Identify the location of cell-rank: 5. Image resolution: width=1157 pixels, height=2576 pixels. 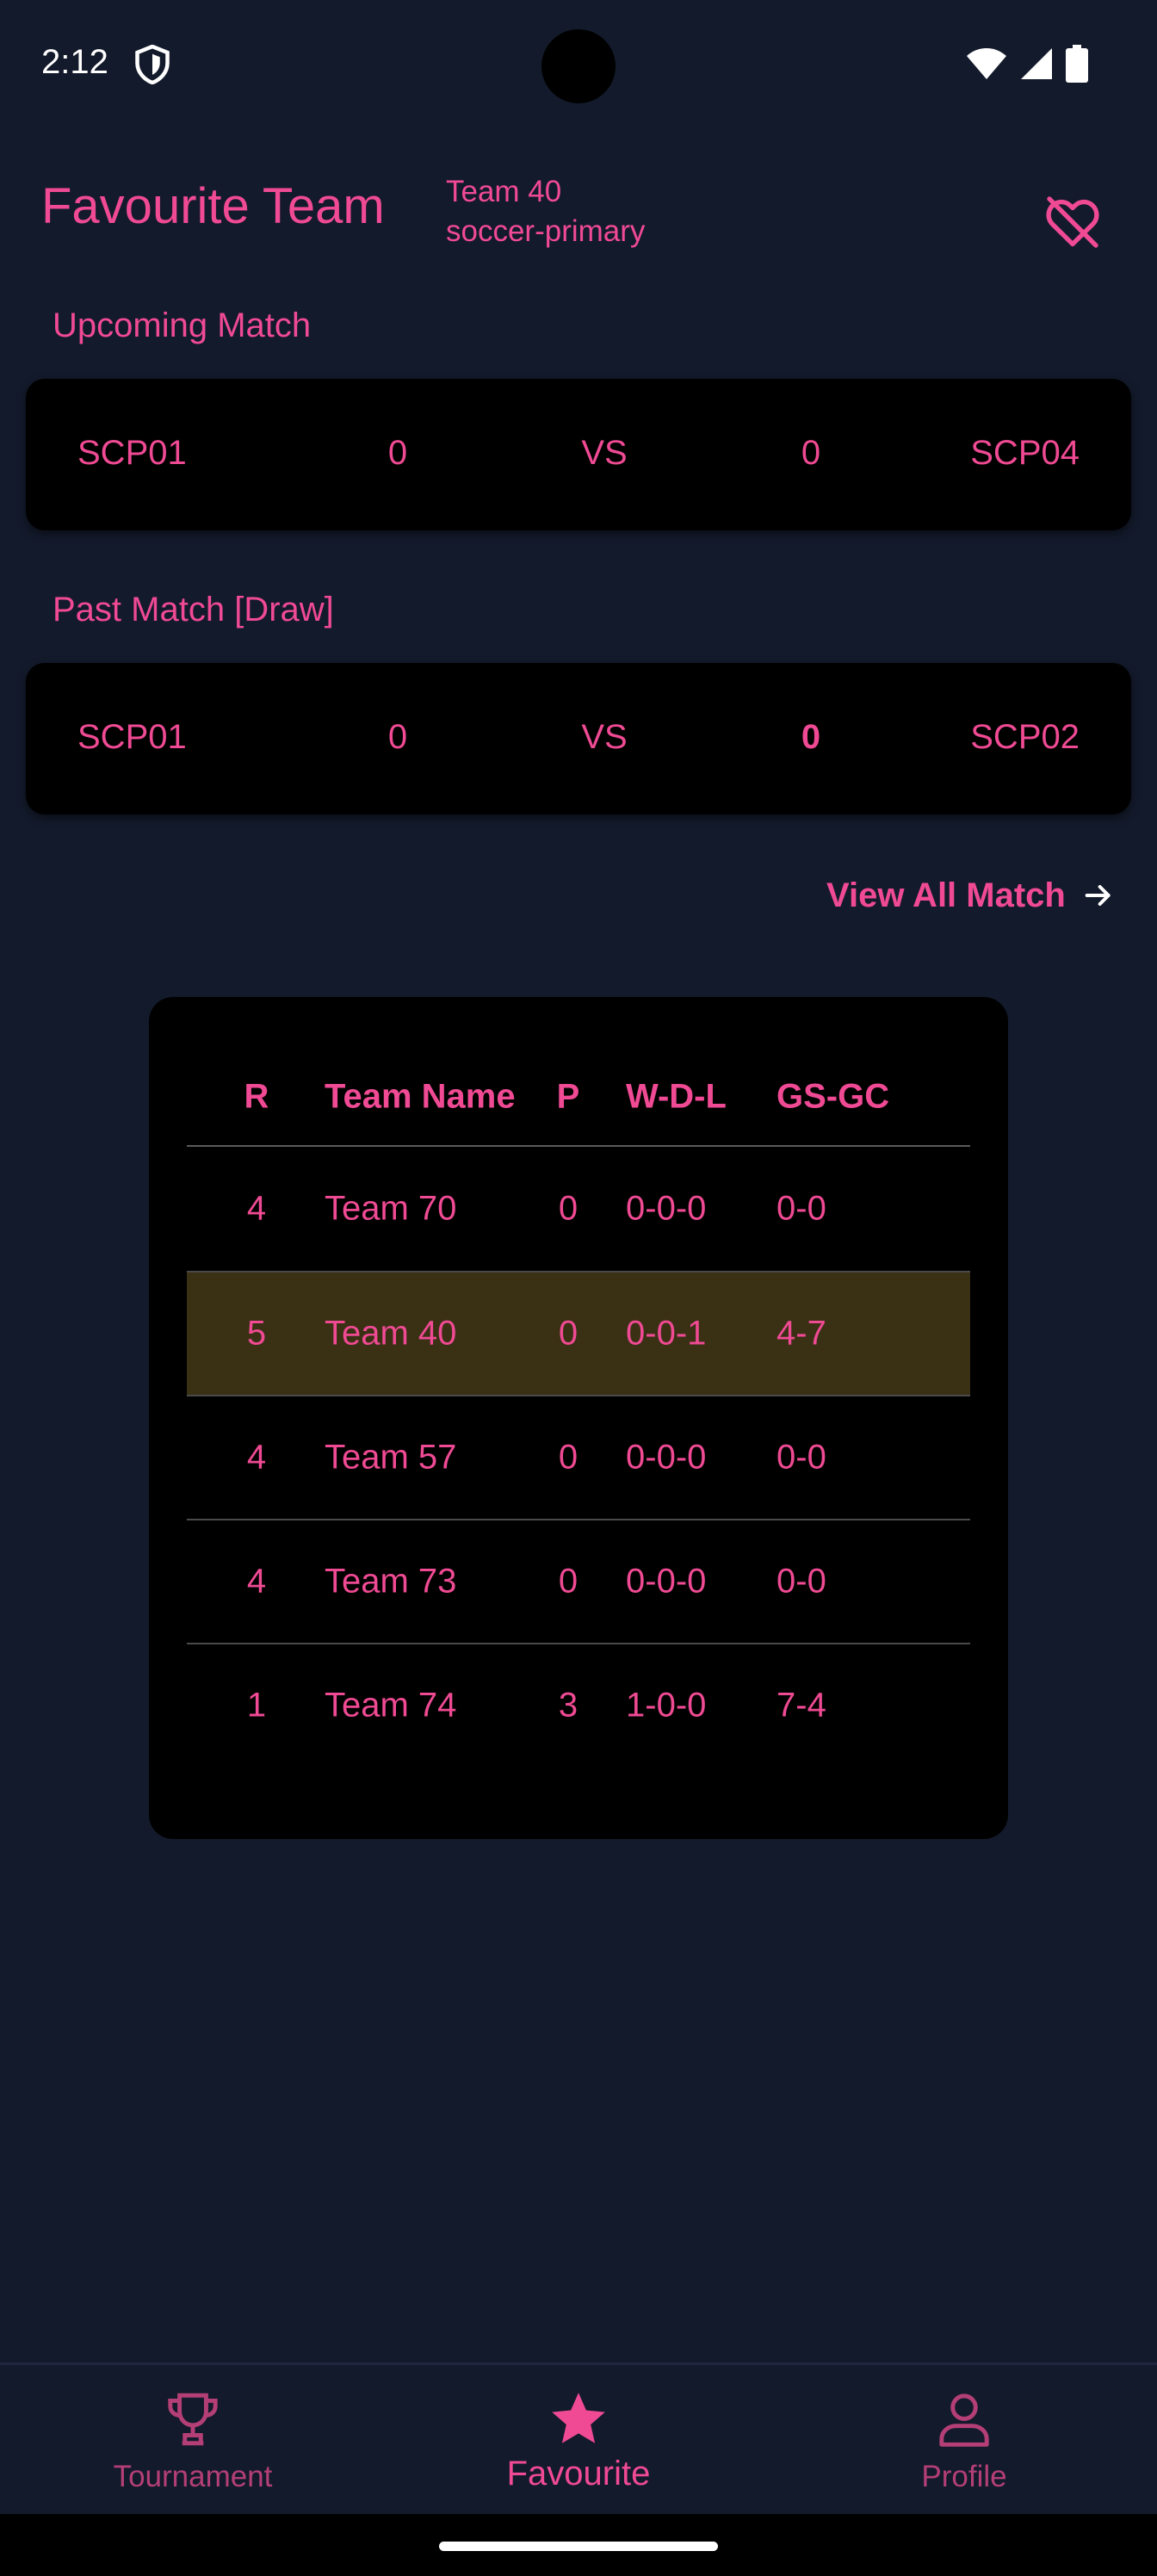
(257, 1334).